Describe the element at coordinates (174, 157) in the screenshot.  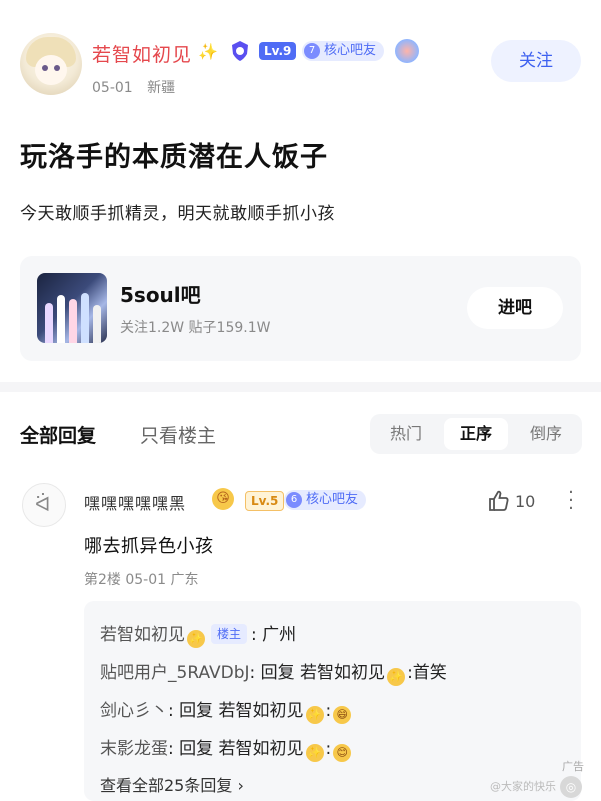
I see `post-title: 玩洛手的本质潜在人饭子` at that location.